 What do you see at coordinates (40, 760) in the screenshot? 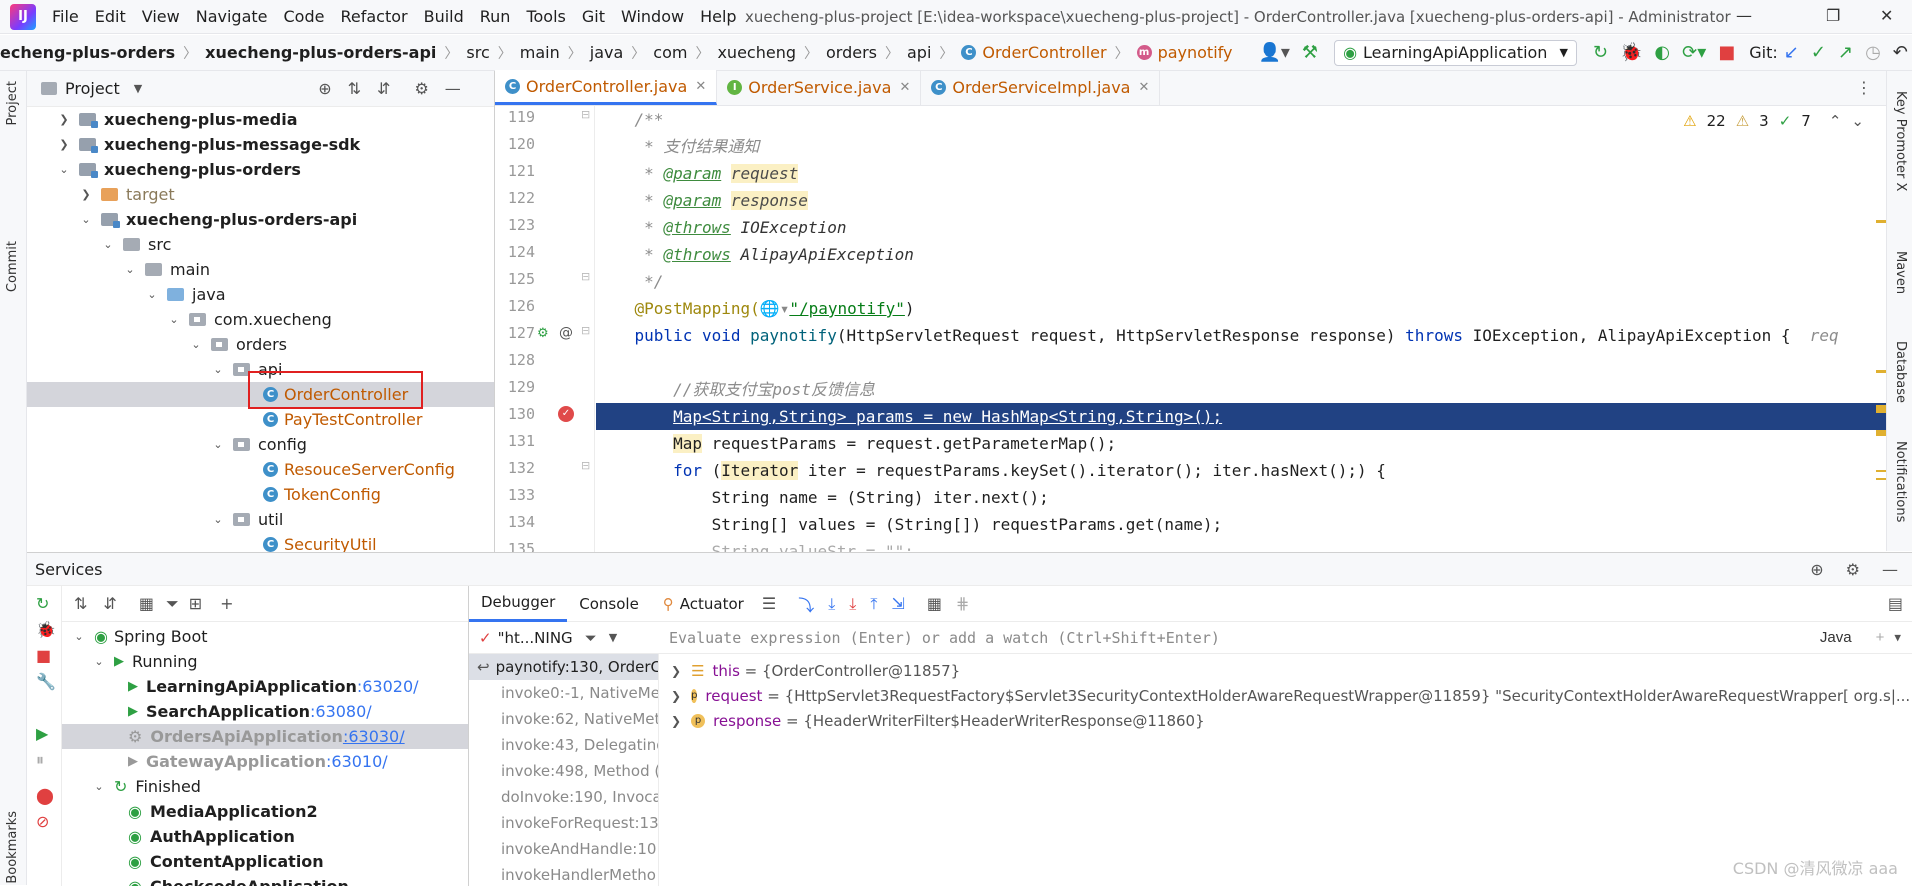
I see `pause-icon: ⏸` at bounding box center [40, 760].